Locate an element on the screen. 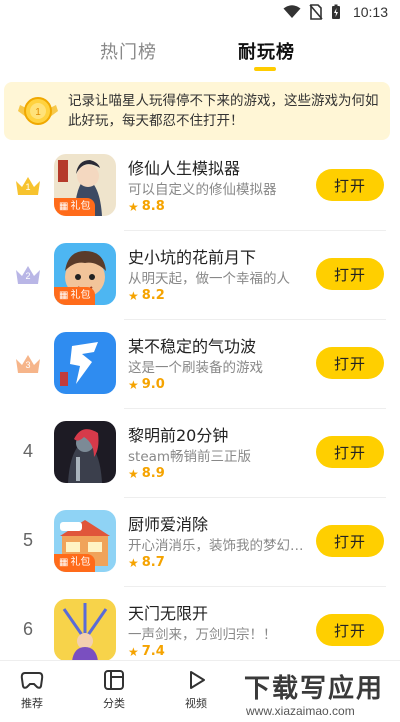 The width and height of the screenshot is (400, 722). swords-hero-icon is located at coordinates (85, 630).